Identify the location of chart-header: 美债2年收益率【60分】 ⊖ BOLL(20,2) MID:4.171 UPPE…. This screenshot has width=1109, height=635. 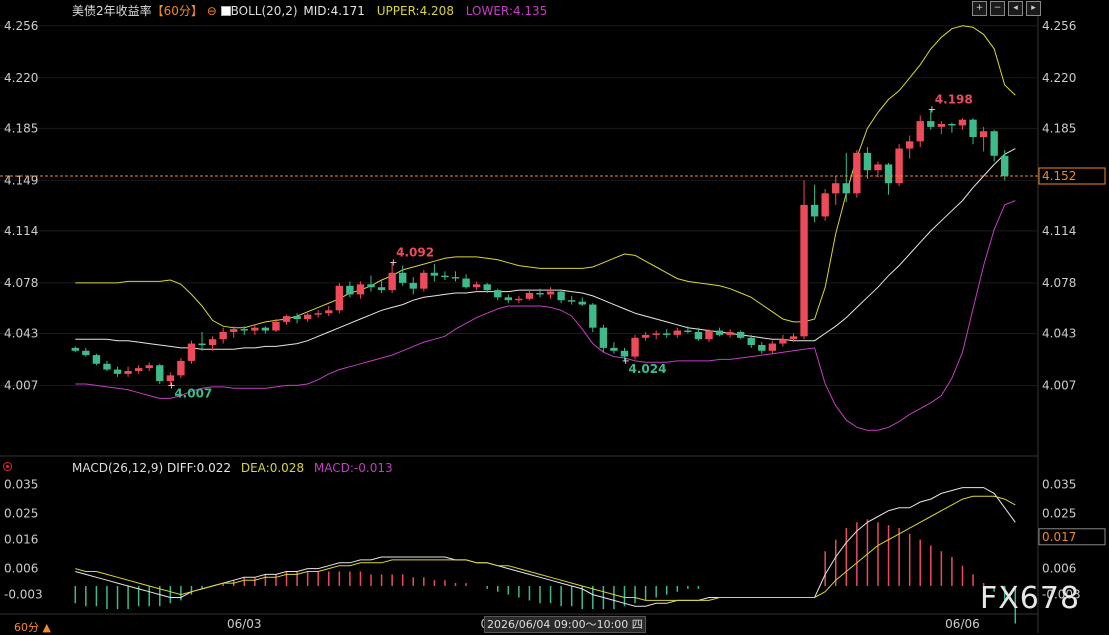
(309, 10).